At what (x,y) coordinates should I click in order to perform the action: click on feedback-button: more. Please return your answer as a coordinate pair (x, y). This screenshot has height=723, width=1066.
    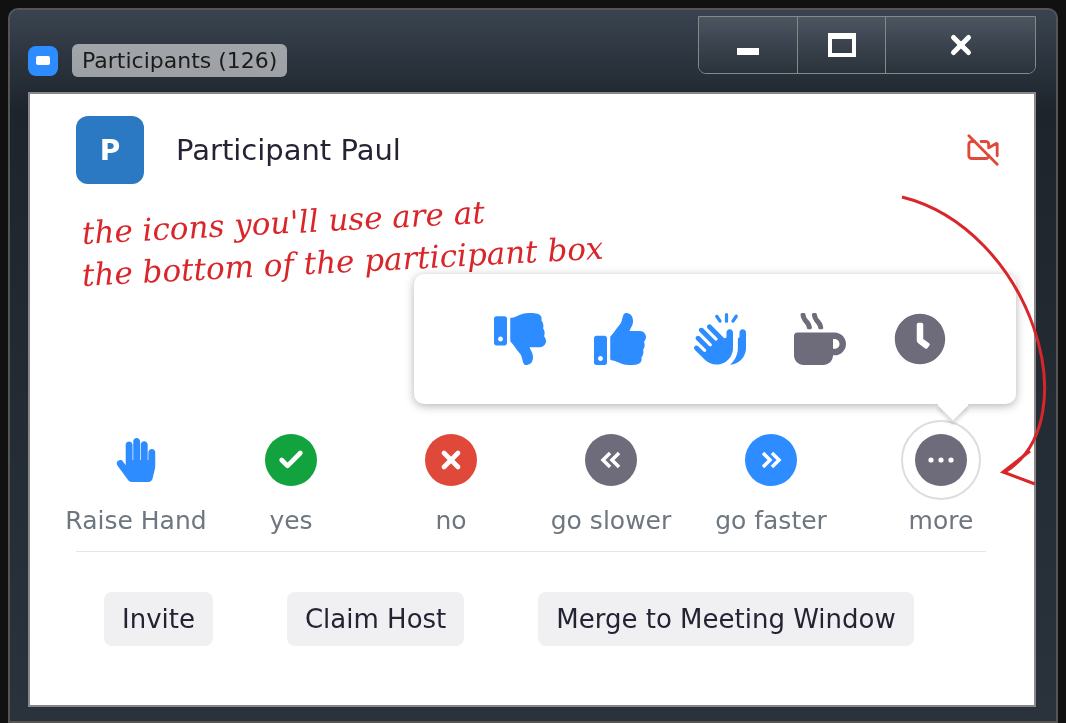
    Looking at the image, I should click on (941, 476).